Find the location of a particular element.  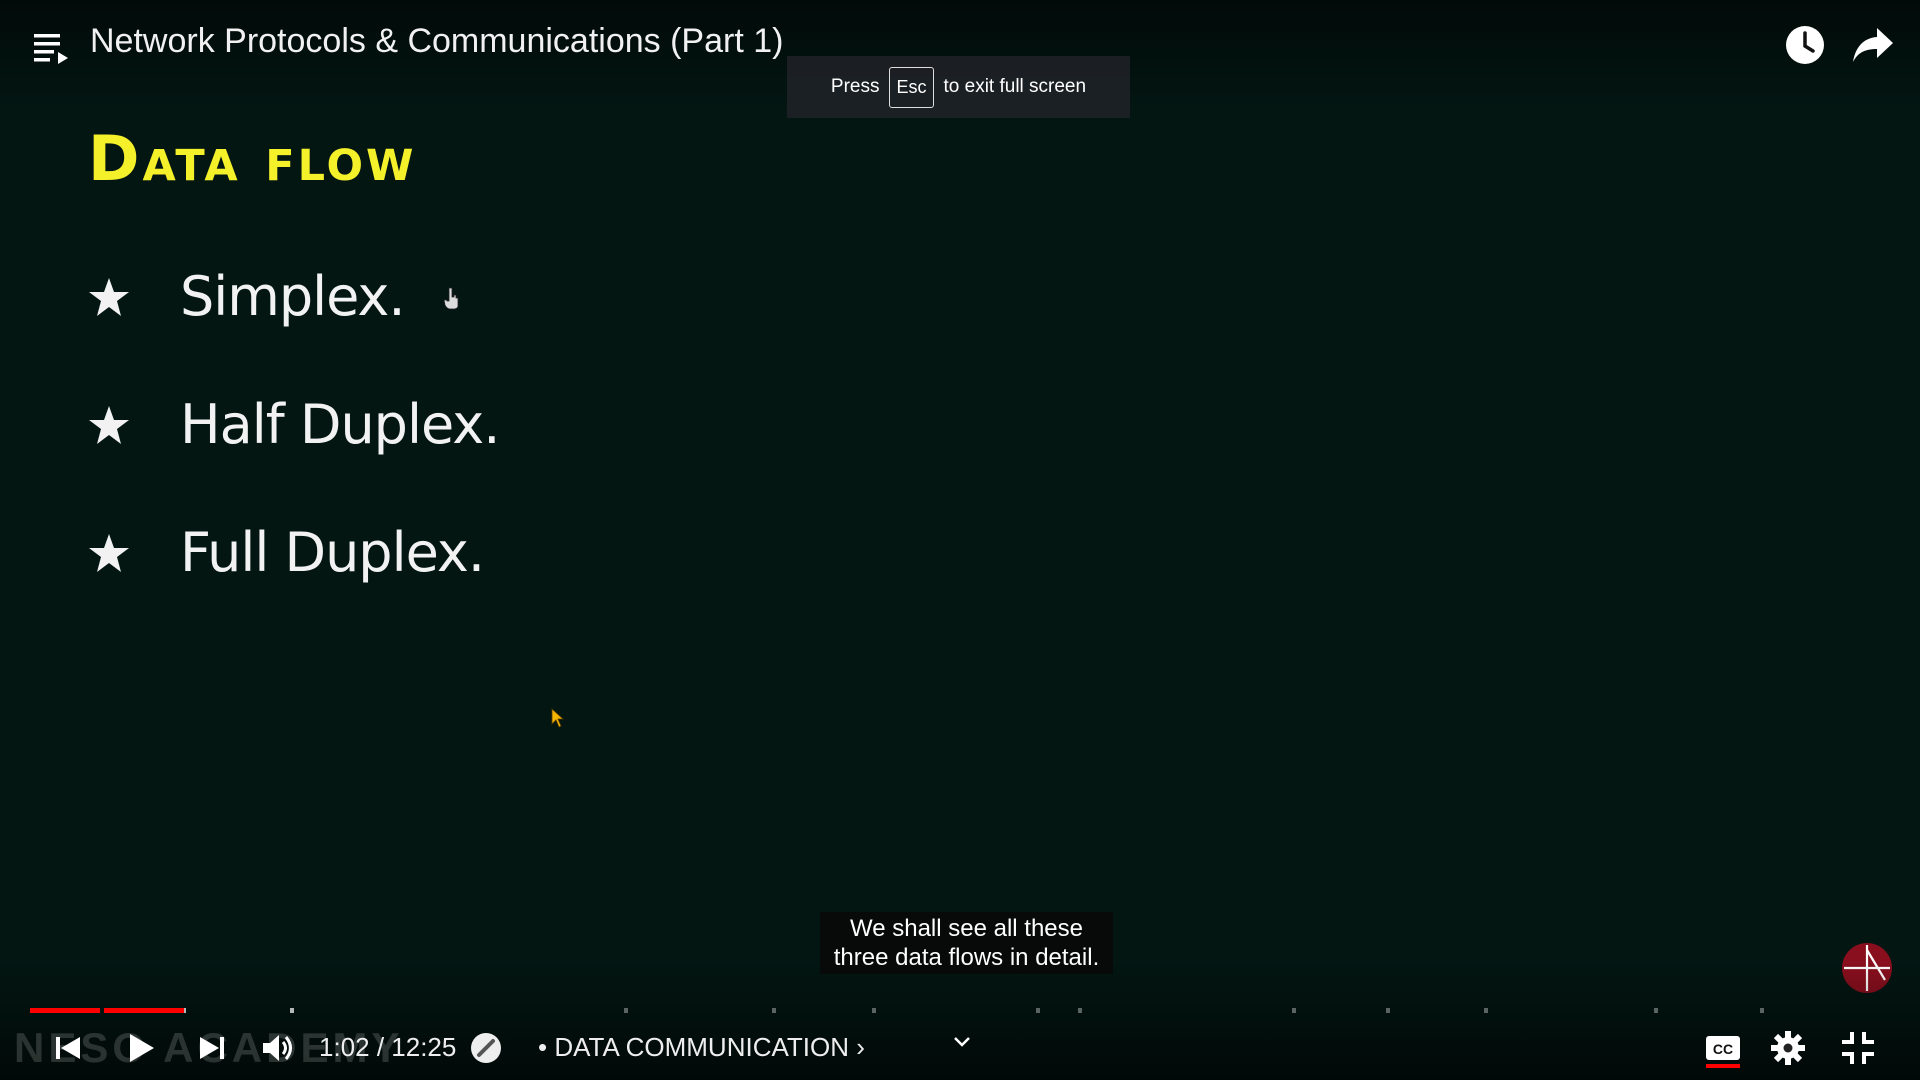

svg-text: CC is located at coordinates (1723, 1049).